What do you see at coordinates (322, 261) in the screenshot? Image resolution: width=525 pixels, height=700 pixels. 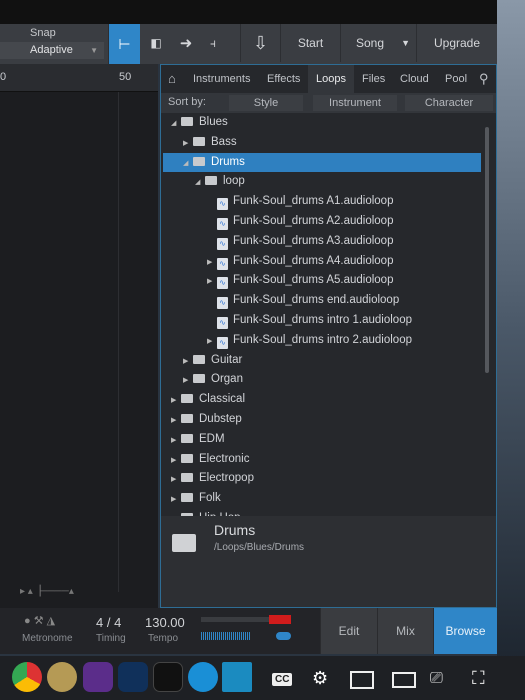 I see `loop-file-item: ▶ ∿ Funk-Soul_drums A4.audioloop` at bounding box center [322, 261].